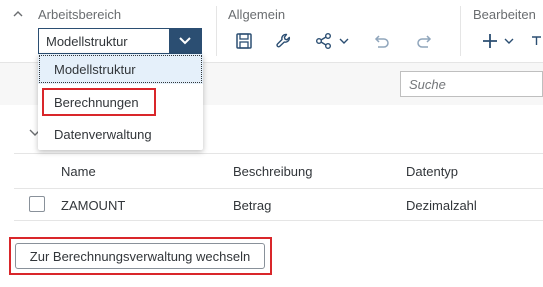  I want to click on redo-icon, so click(424, 41).